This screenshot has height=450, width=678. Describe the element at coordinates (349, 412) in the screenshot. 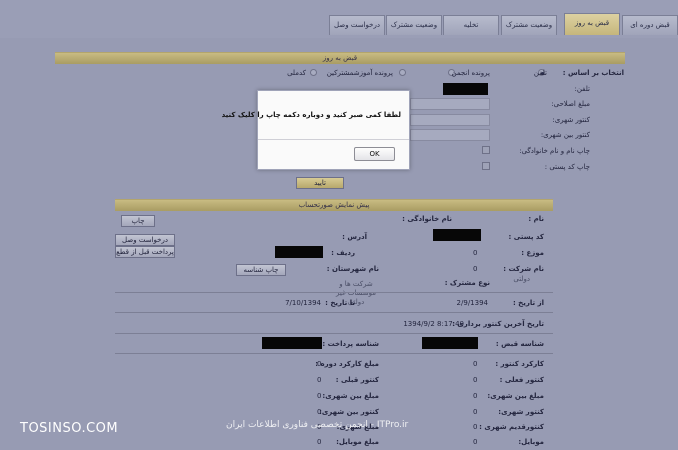

I see `cost-left-label-3: کنتور بین شهری:` at that location.